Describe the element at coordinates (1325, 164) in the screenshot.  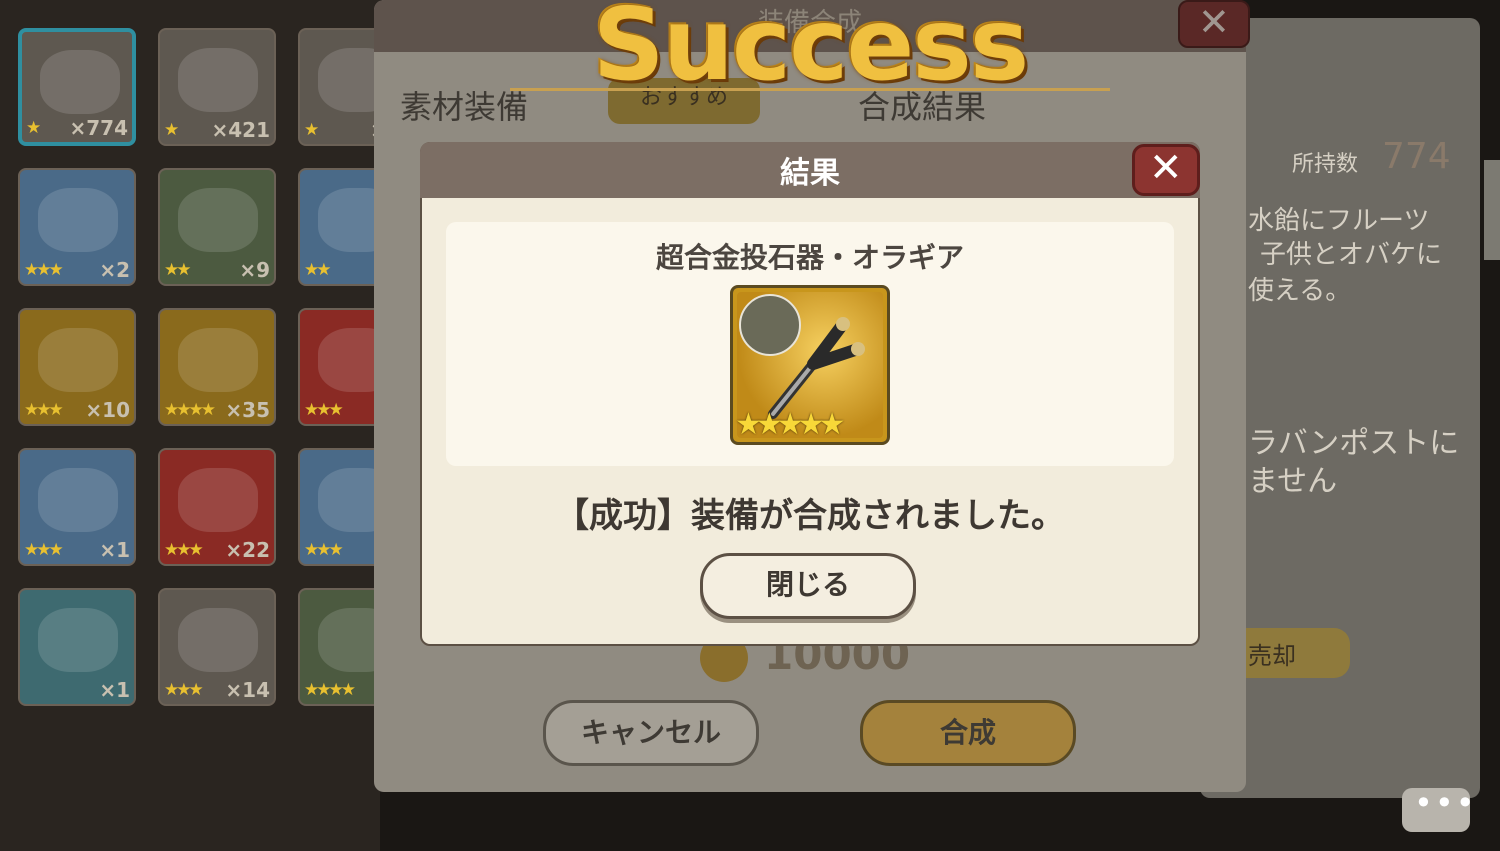
I see `owned-label: 所持数` at that location.